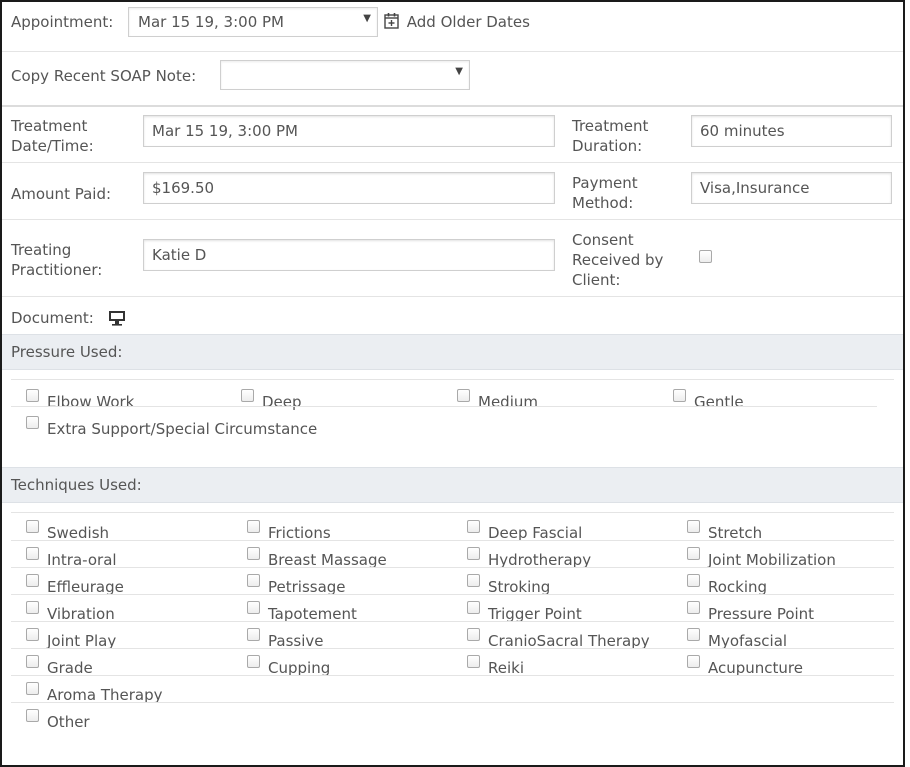 The height and width of the screenshot is (767, 910). What do you see at coordinates (452, 485) in the screenshot?
I see `techniques-section-header: Techniques Used:` at bounding box center [452, 485].